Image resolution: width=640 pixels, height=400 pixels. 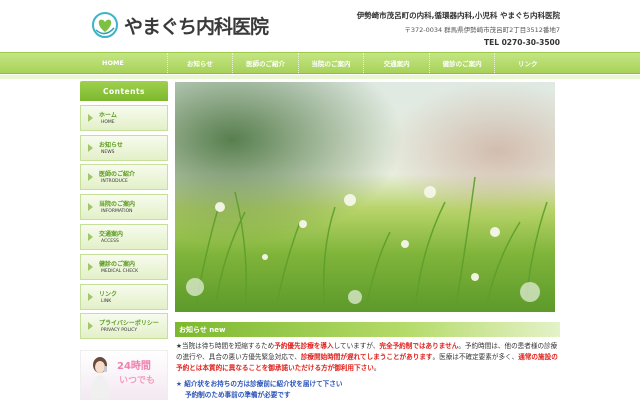 I want to click on global-nav: HOME お知らせ 医師のご紹介 当院のご案内 交通案内 健診のご案内 リンク, so click(x=320, y=63).